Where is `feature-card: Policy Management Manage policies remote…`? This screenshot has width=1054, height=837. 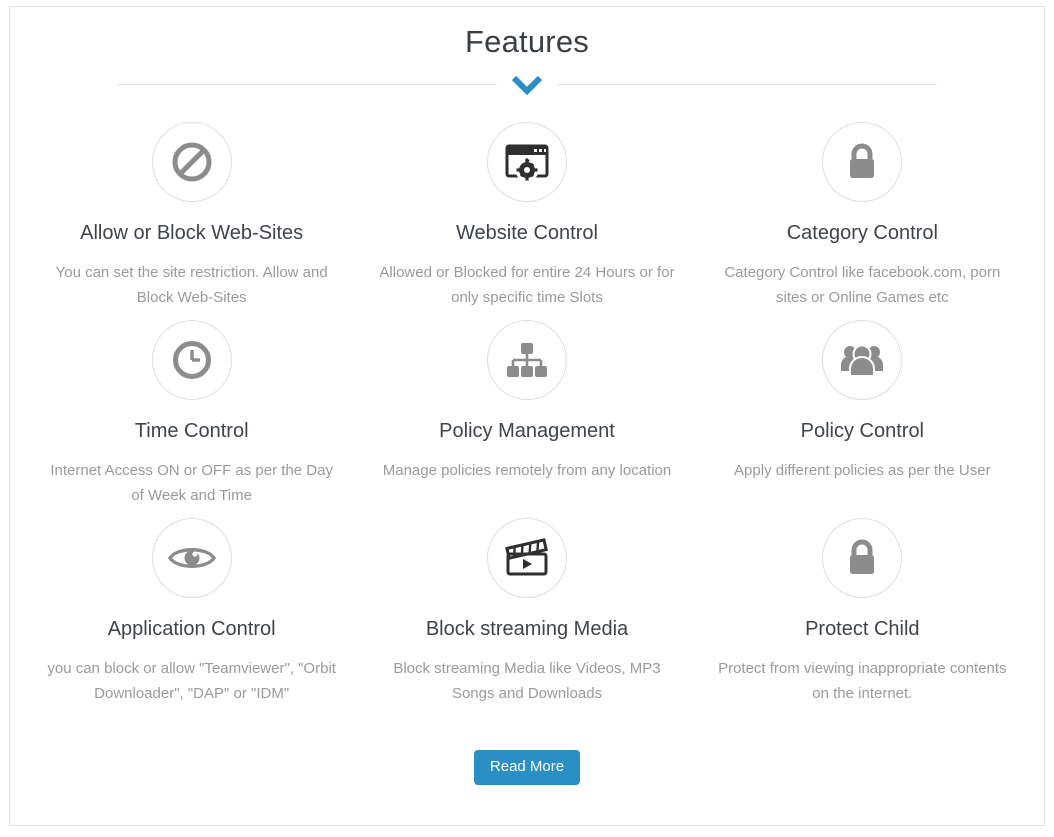
feature-card: Policy Management Manage policies remote… is located at coordinates (526, 409).